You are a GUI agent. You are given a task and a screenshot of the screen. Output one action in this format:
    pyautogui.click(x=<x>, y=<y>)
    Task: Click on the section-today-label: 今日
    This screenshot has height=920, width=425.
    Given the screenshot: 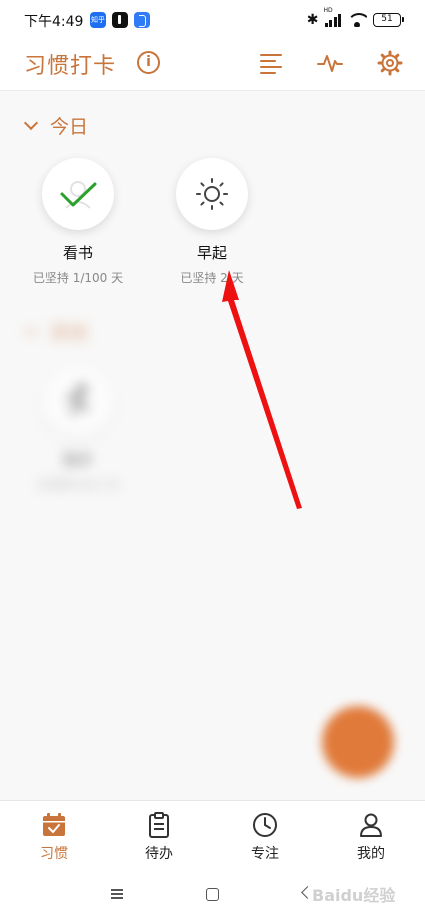 What is the action you would take?
    pyautogui.click(x=69, y=127)
    